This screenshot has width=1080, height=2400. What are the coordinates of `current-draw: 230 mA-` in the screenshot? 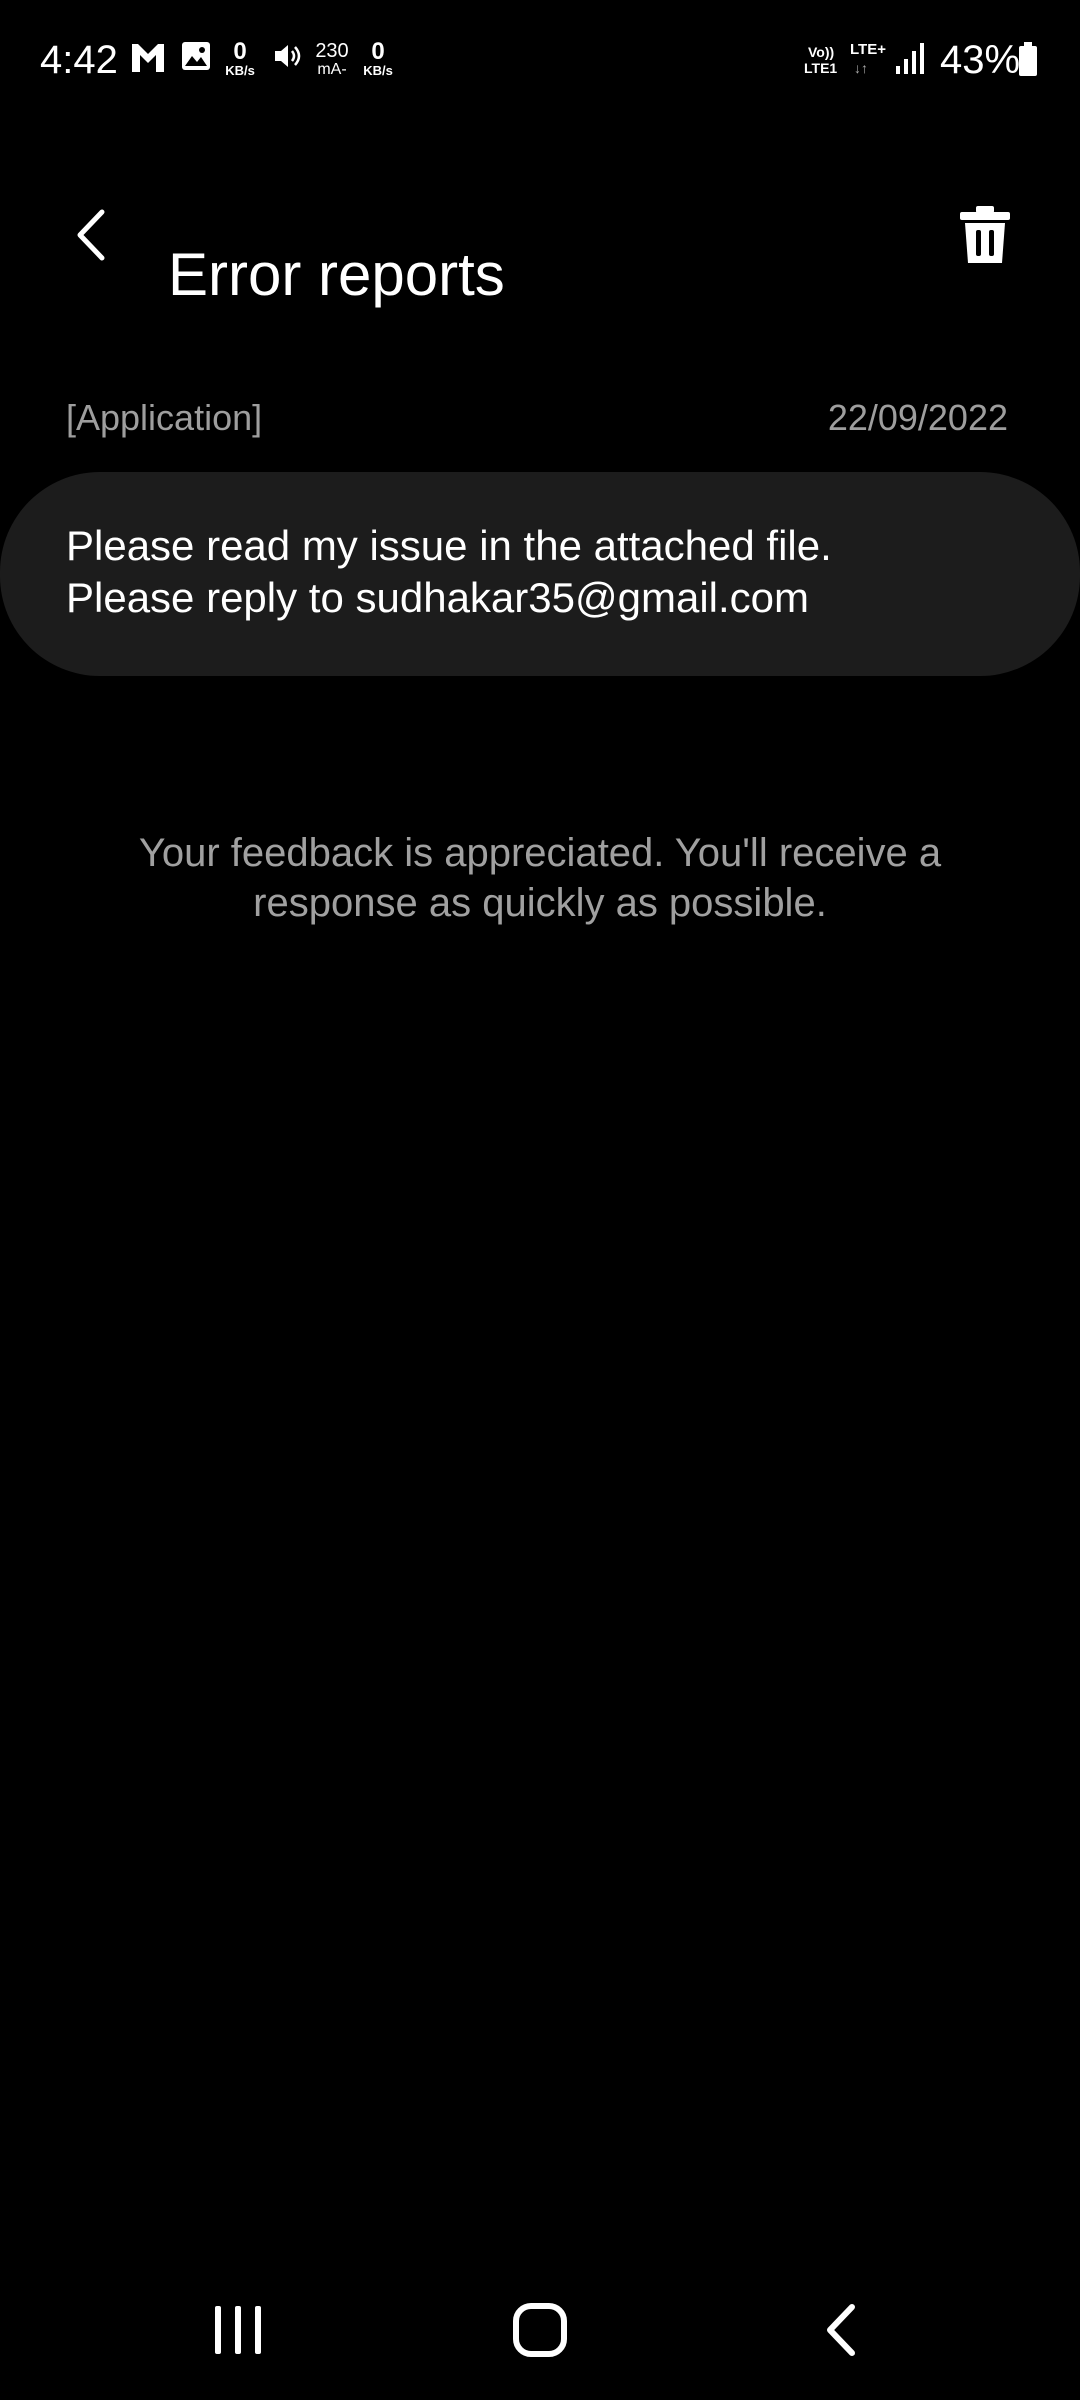 It's located at (332, 59).